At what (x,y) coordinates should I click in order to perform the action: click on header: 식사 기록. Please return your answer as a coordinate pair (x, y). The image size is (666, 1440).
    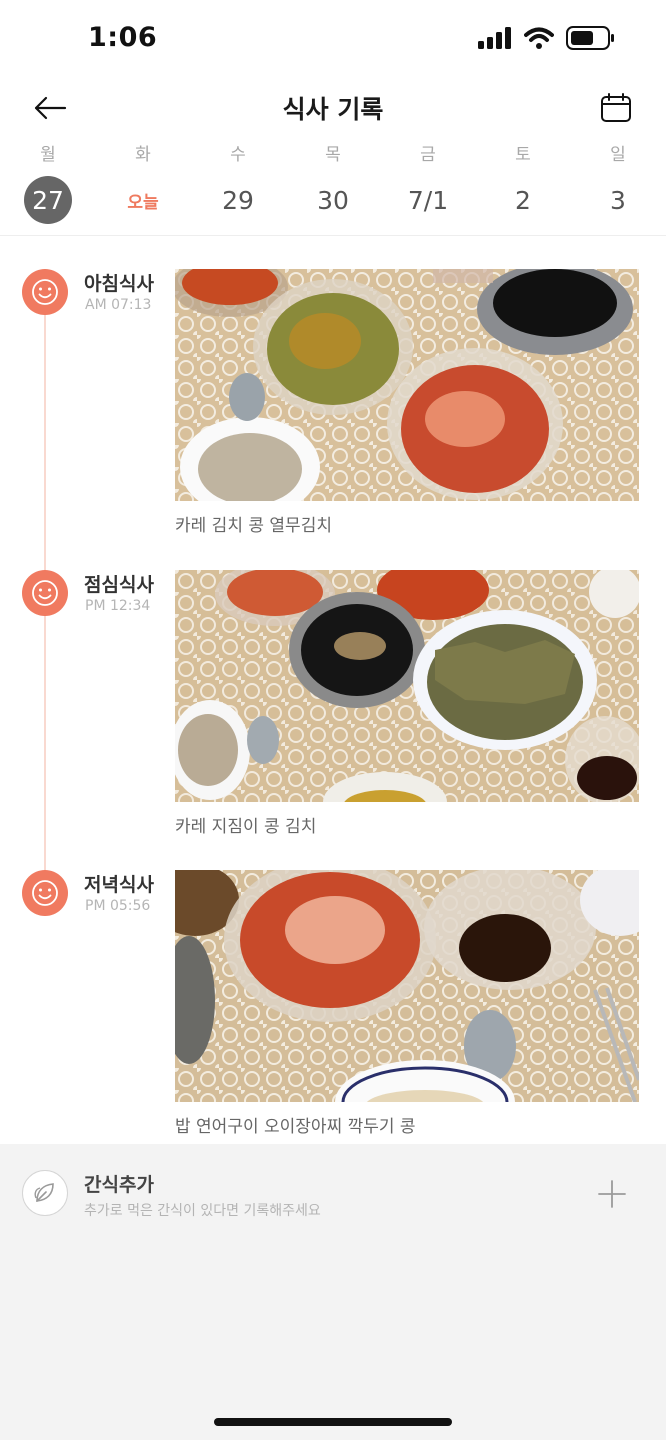
    Looking at the image, I should click on (333, 108).